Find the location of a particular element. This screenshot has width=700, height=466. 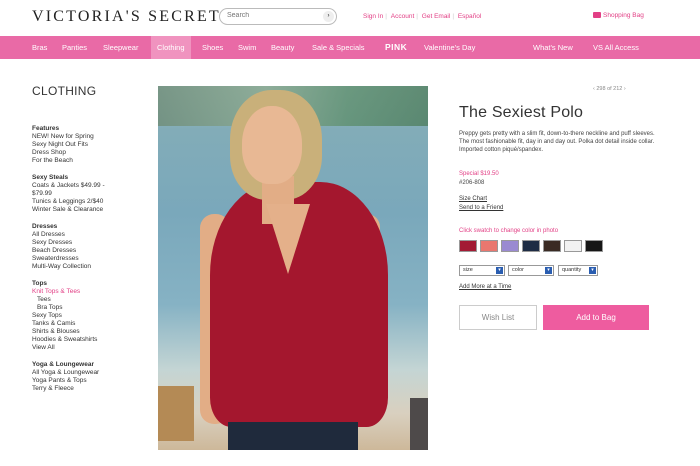

nav-whats-new: What's New is located at coordinates (553, 47).